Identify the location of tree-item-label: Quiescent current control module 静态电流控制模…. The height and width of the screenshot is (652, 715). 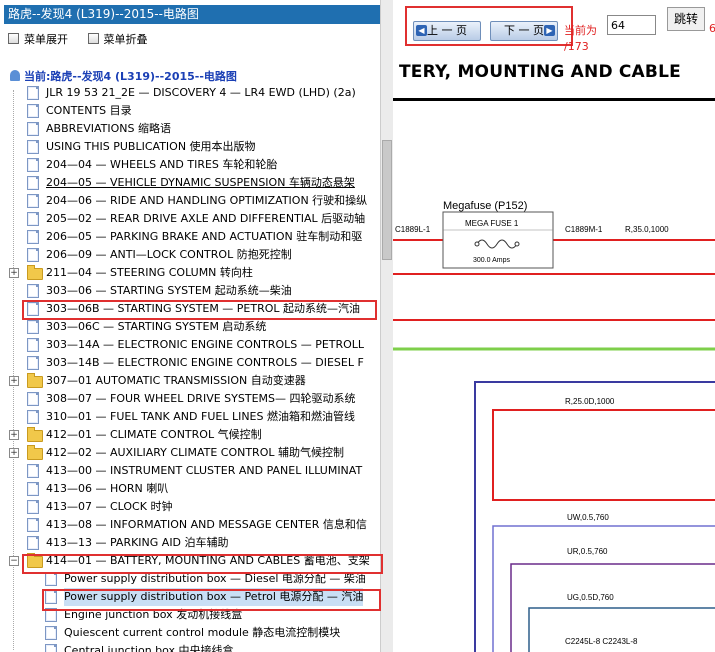
(202, 632).